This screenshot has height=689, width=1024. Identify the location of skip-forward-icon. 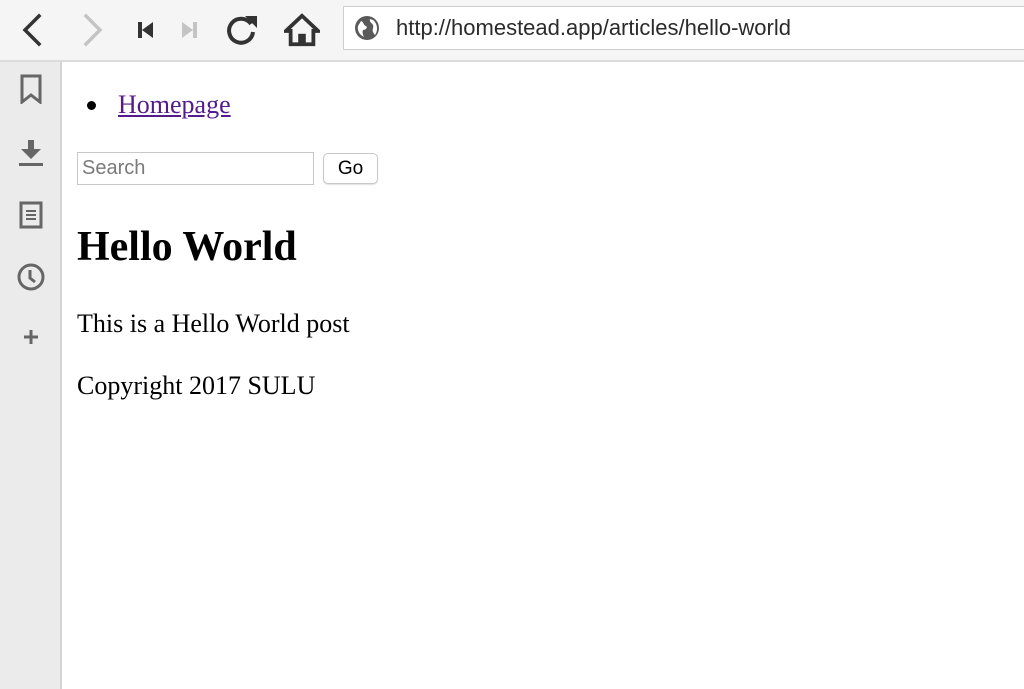
(189, 30).